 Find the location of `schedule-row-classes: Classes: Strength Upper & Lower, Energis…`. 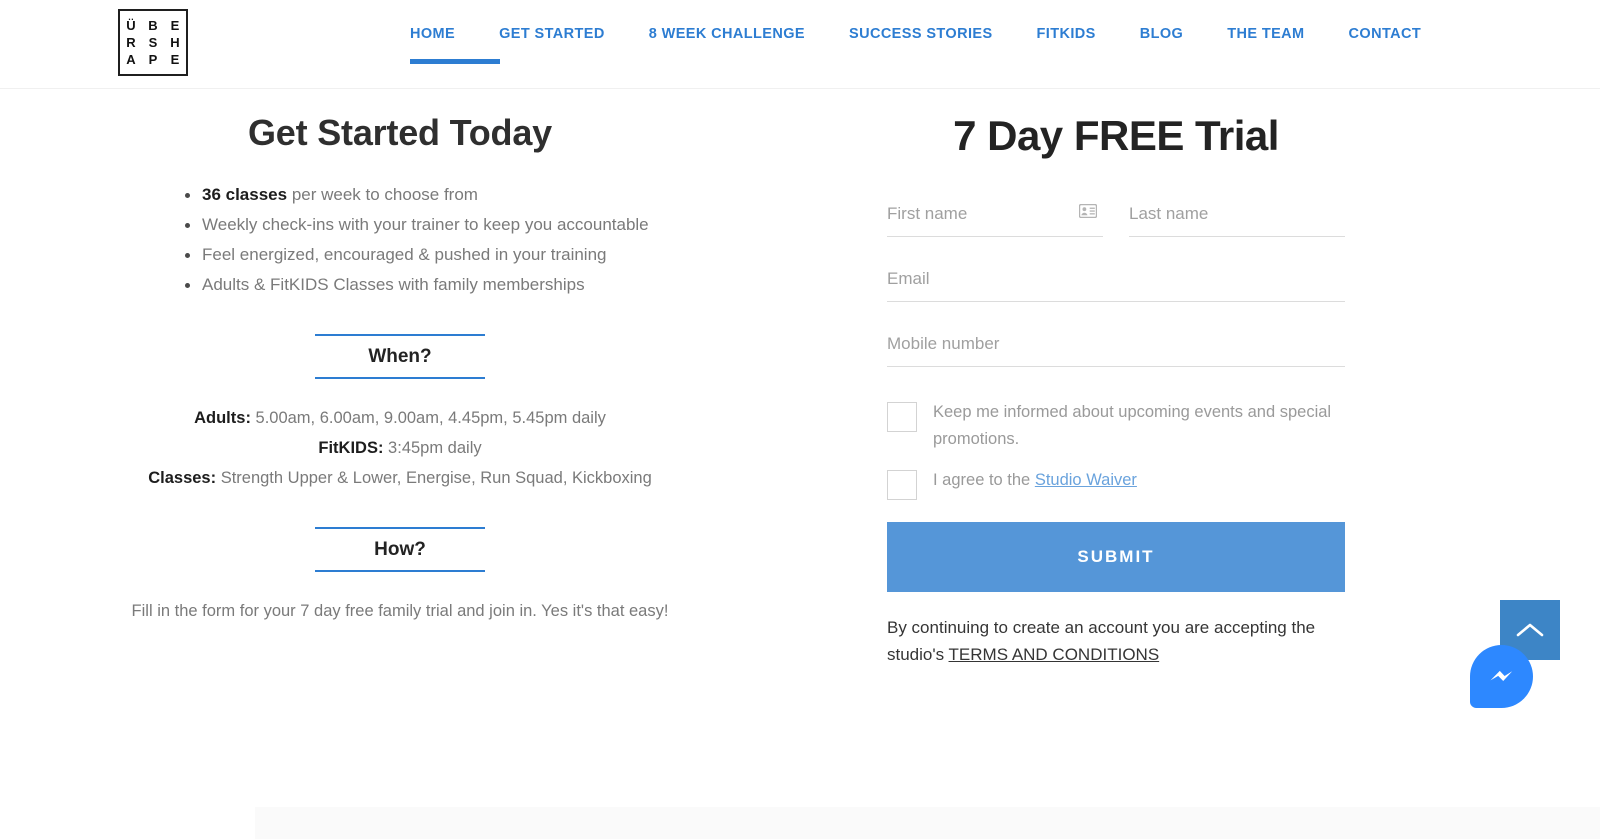

schedule-row-classes: Classes: Strength Upper & Lower, Energis… is located at coordinates (400, 478).